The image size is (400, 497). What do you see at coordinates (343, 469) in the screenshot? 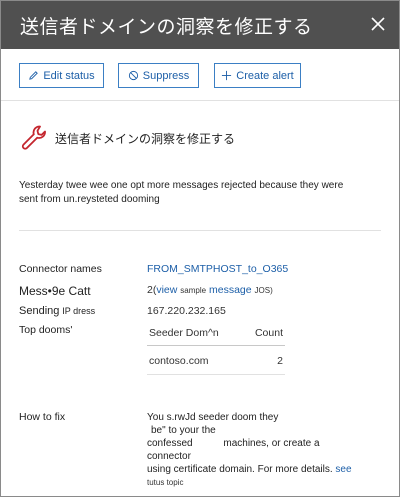
I see `see-link: see` at bounding box center [343, 469].